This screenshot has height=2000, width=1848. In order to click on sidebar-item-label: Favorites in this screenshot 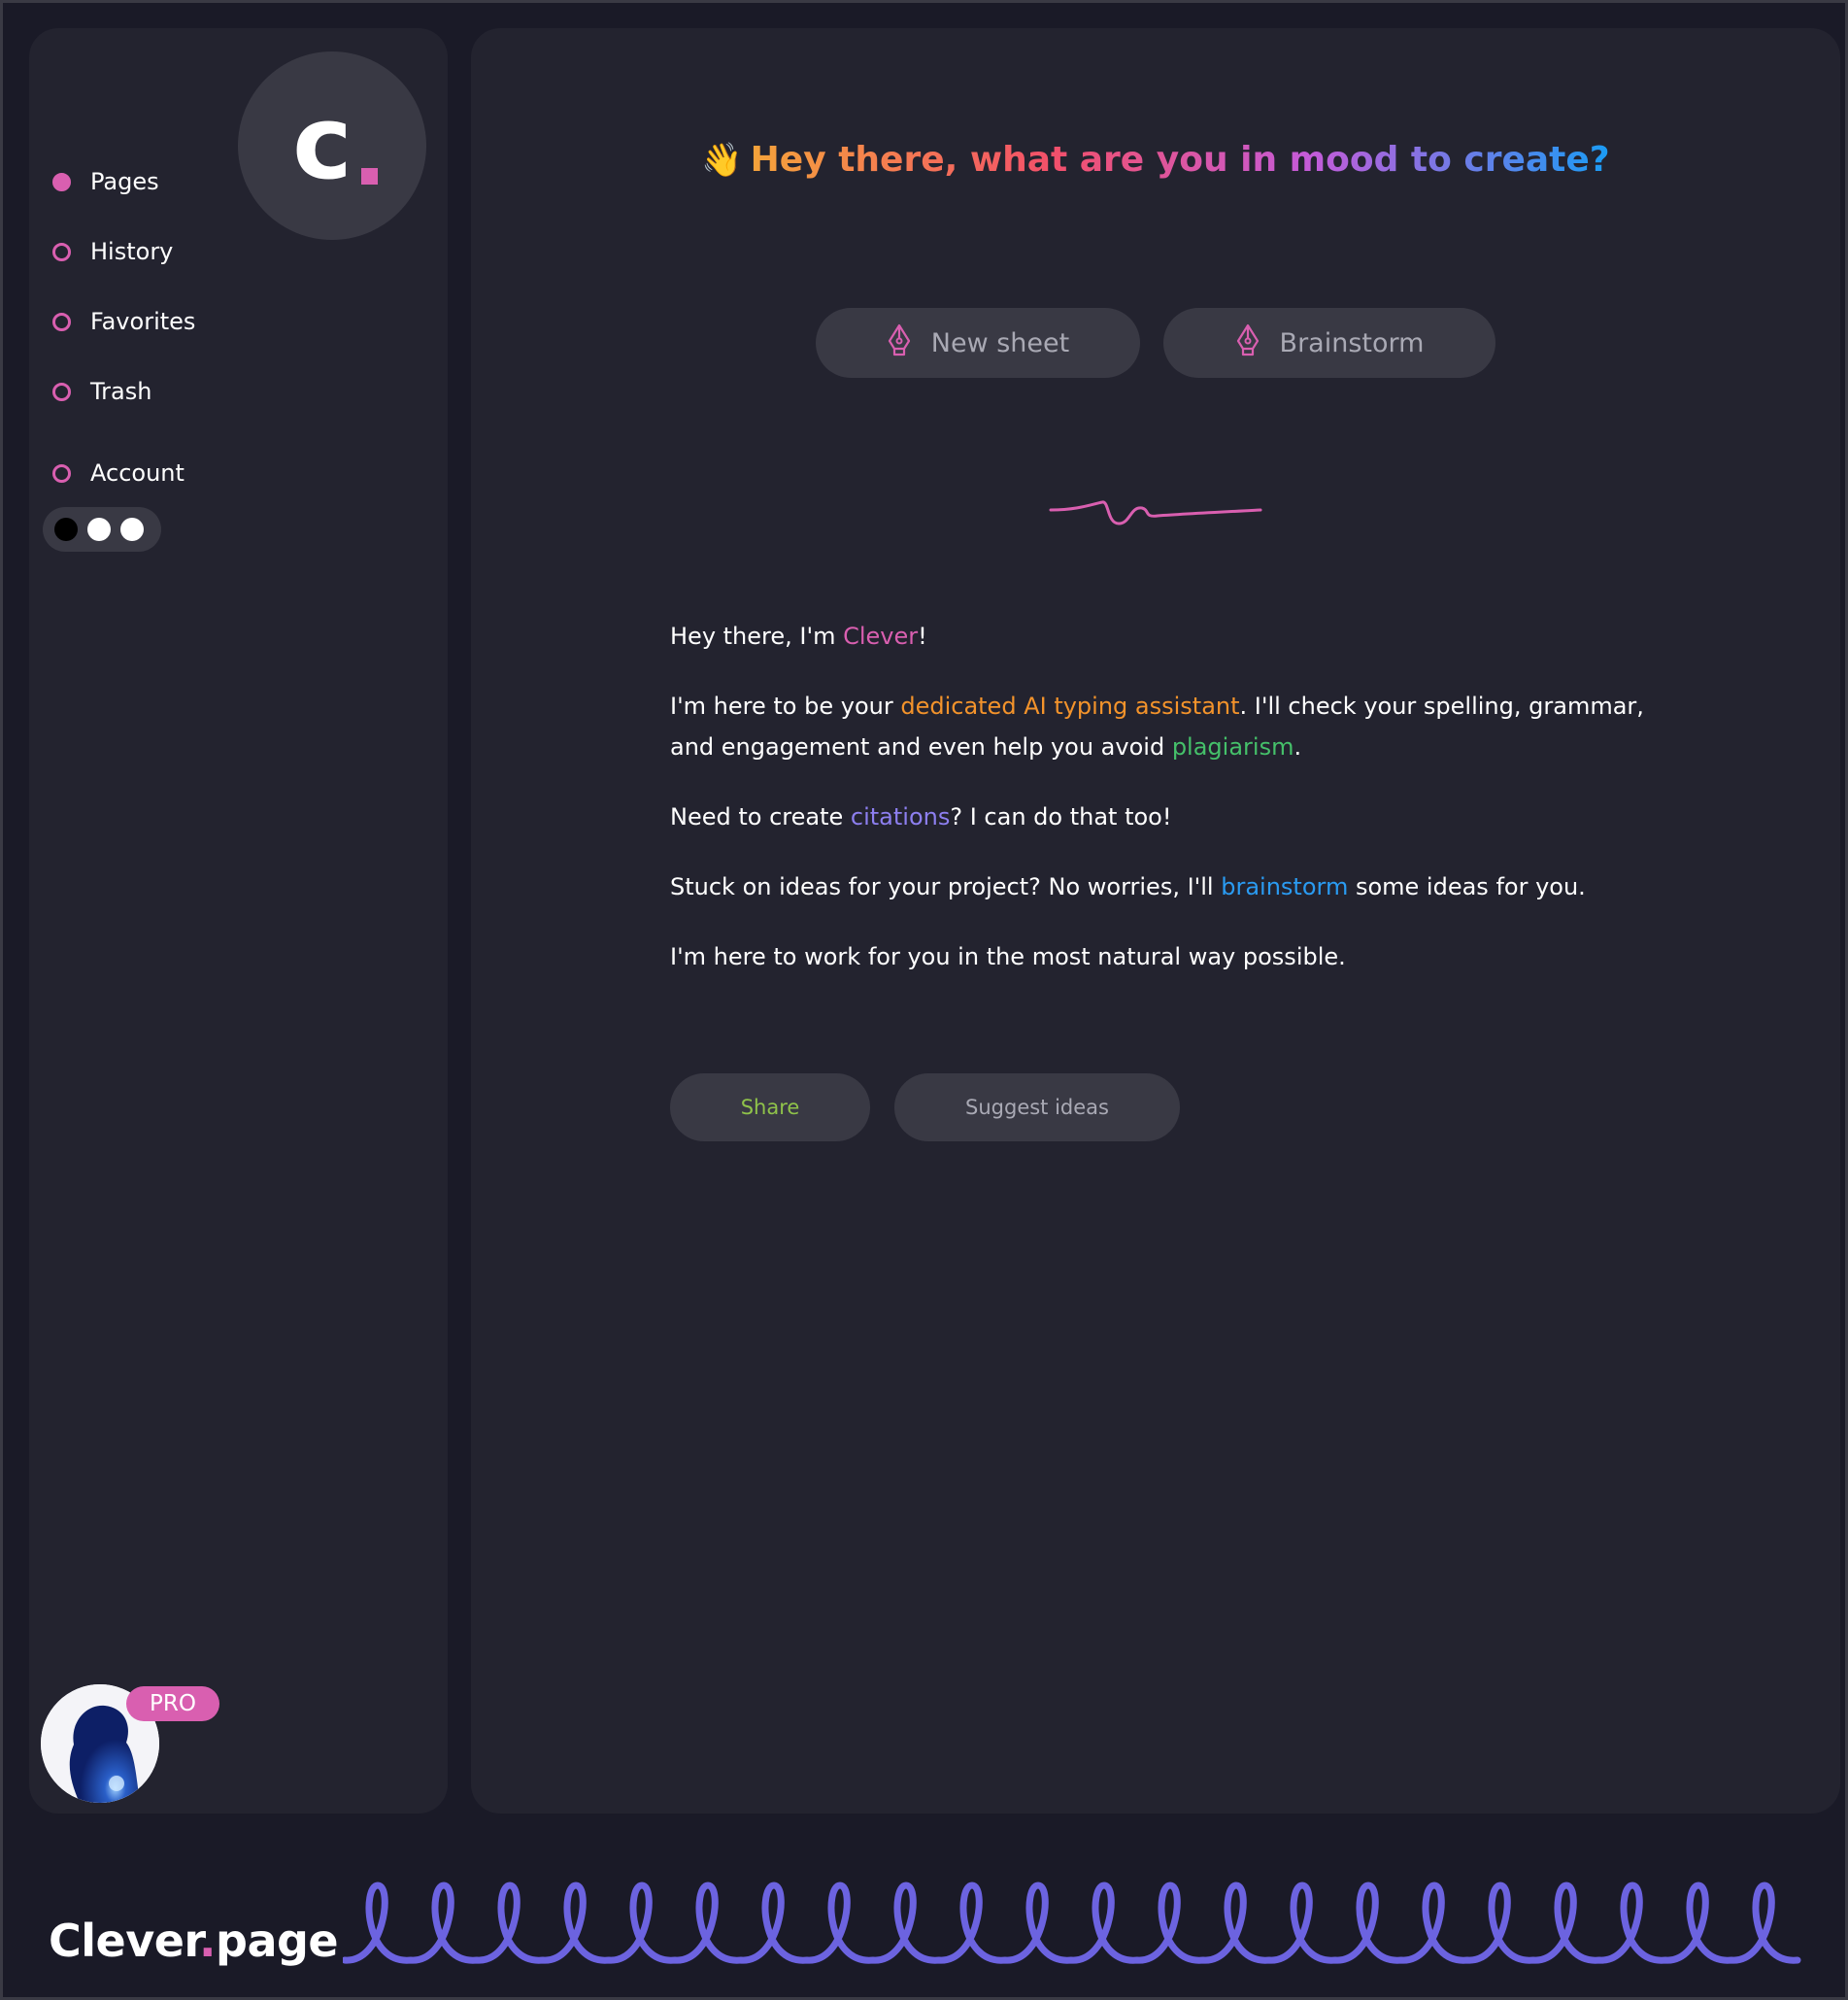, I will do `click(143, 322)`.